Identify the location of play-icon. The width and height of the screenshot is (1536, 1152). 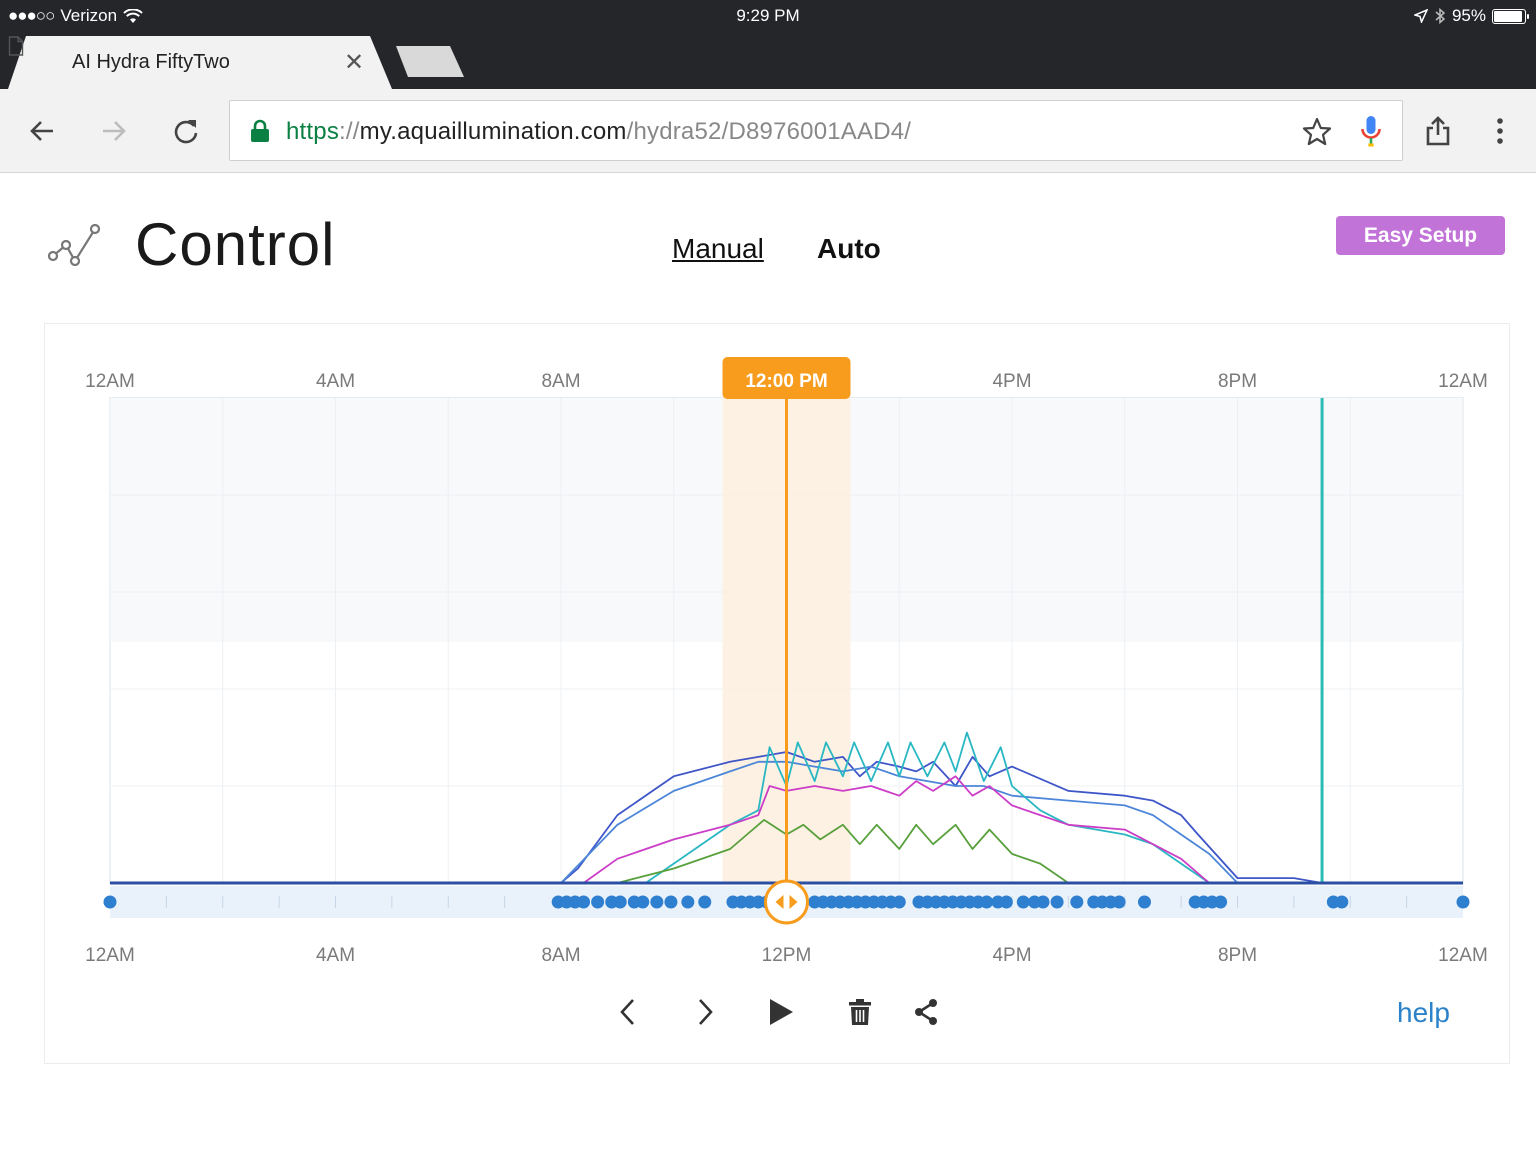
(781, 1012).